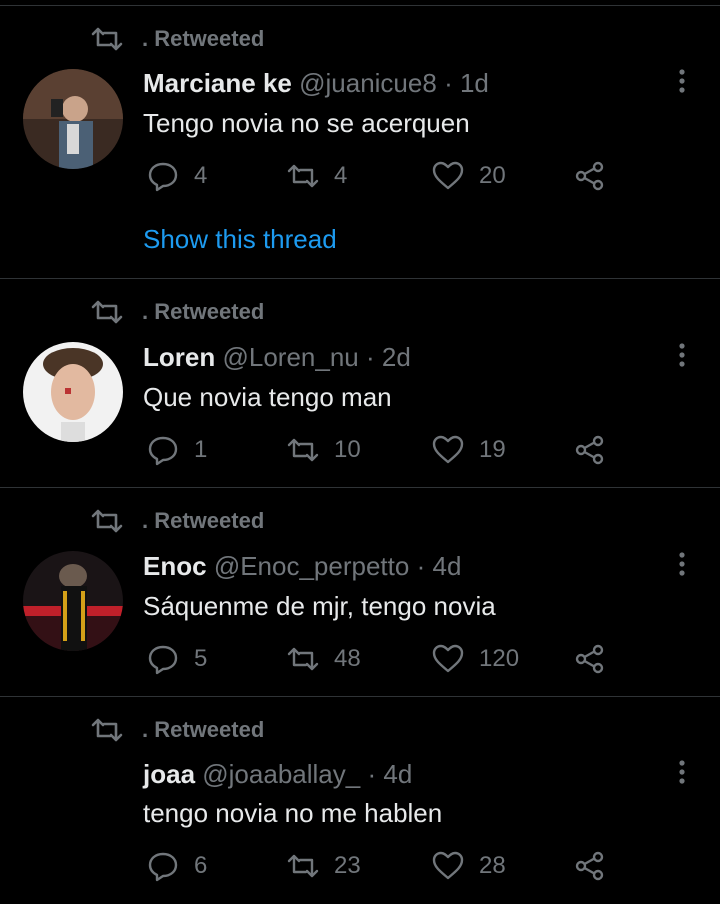 The width and height of the screenshot is (720, 904). I want to click on display-name: Loren, so click(179, 357).